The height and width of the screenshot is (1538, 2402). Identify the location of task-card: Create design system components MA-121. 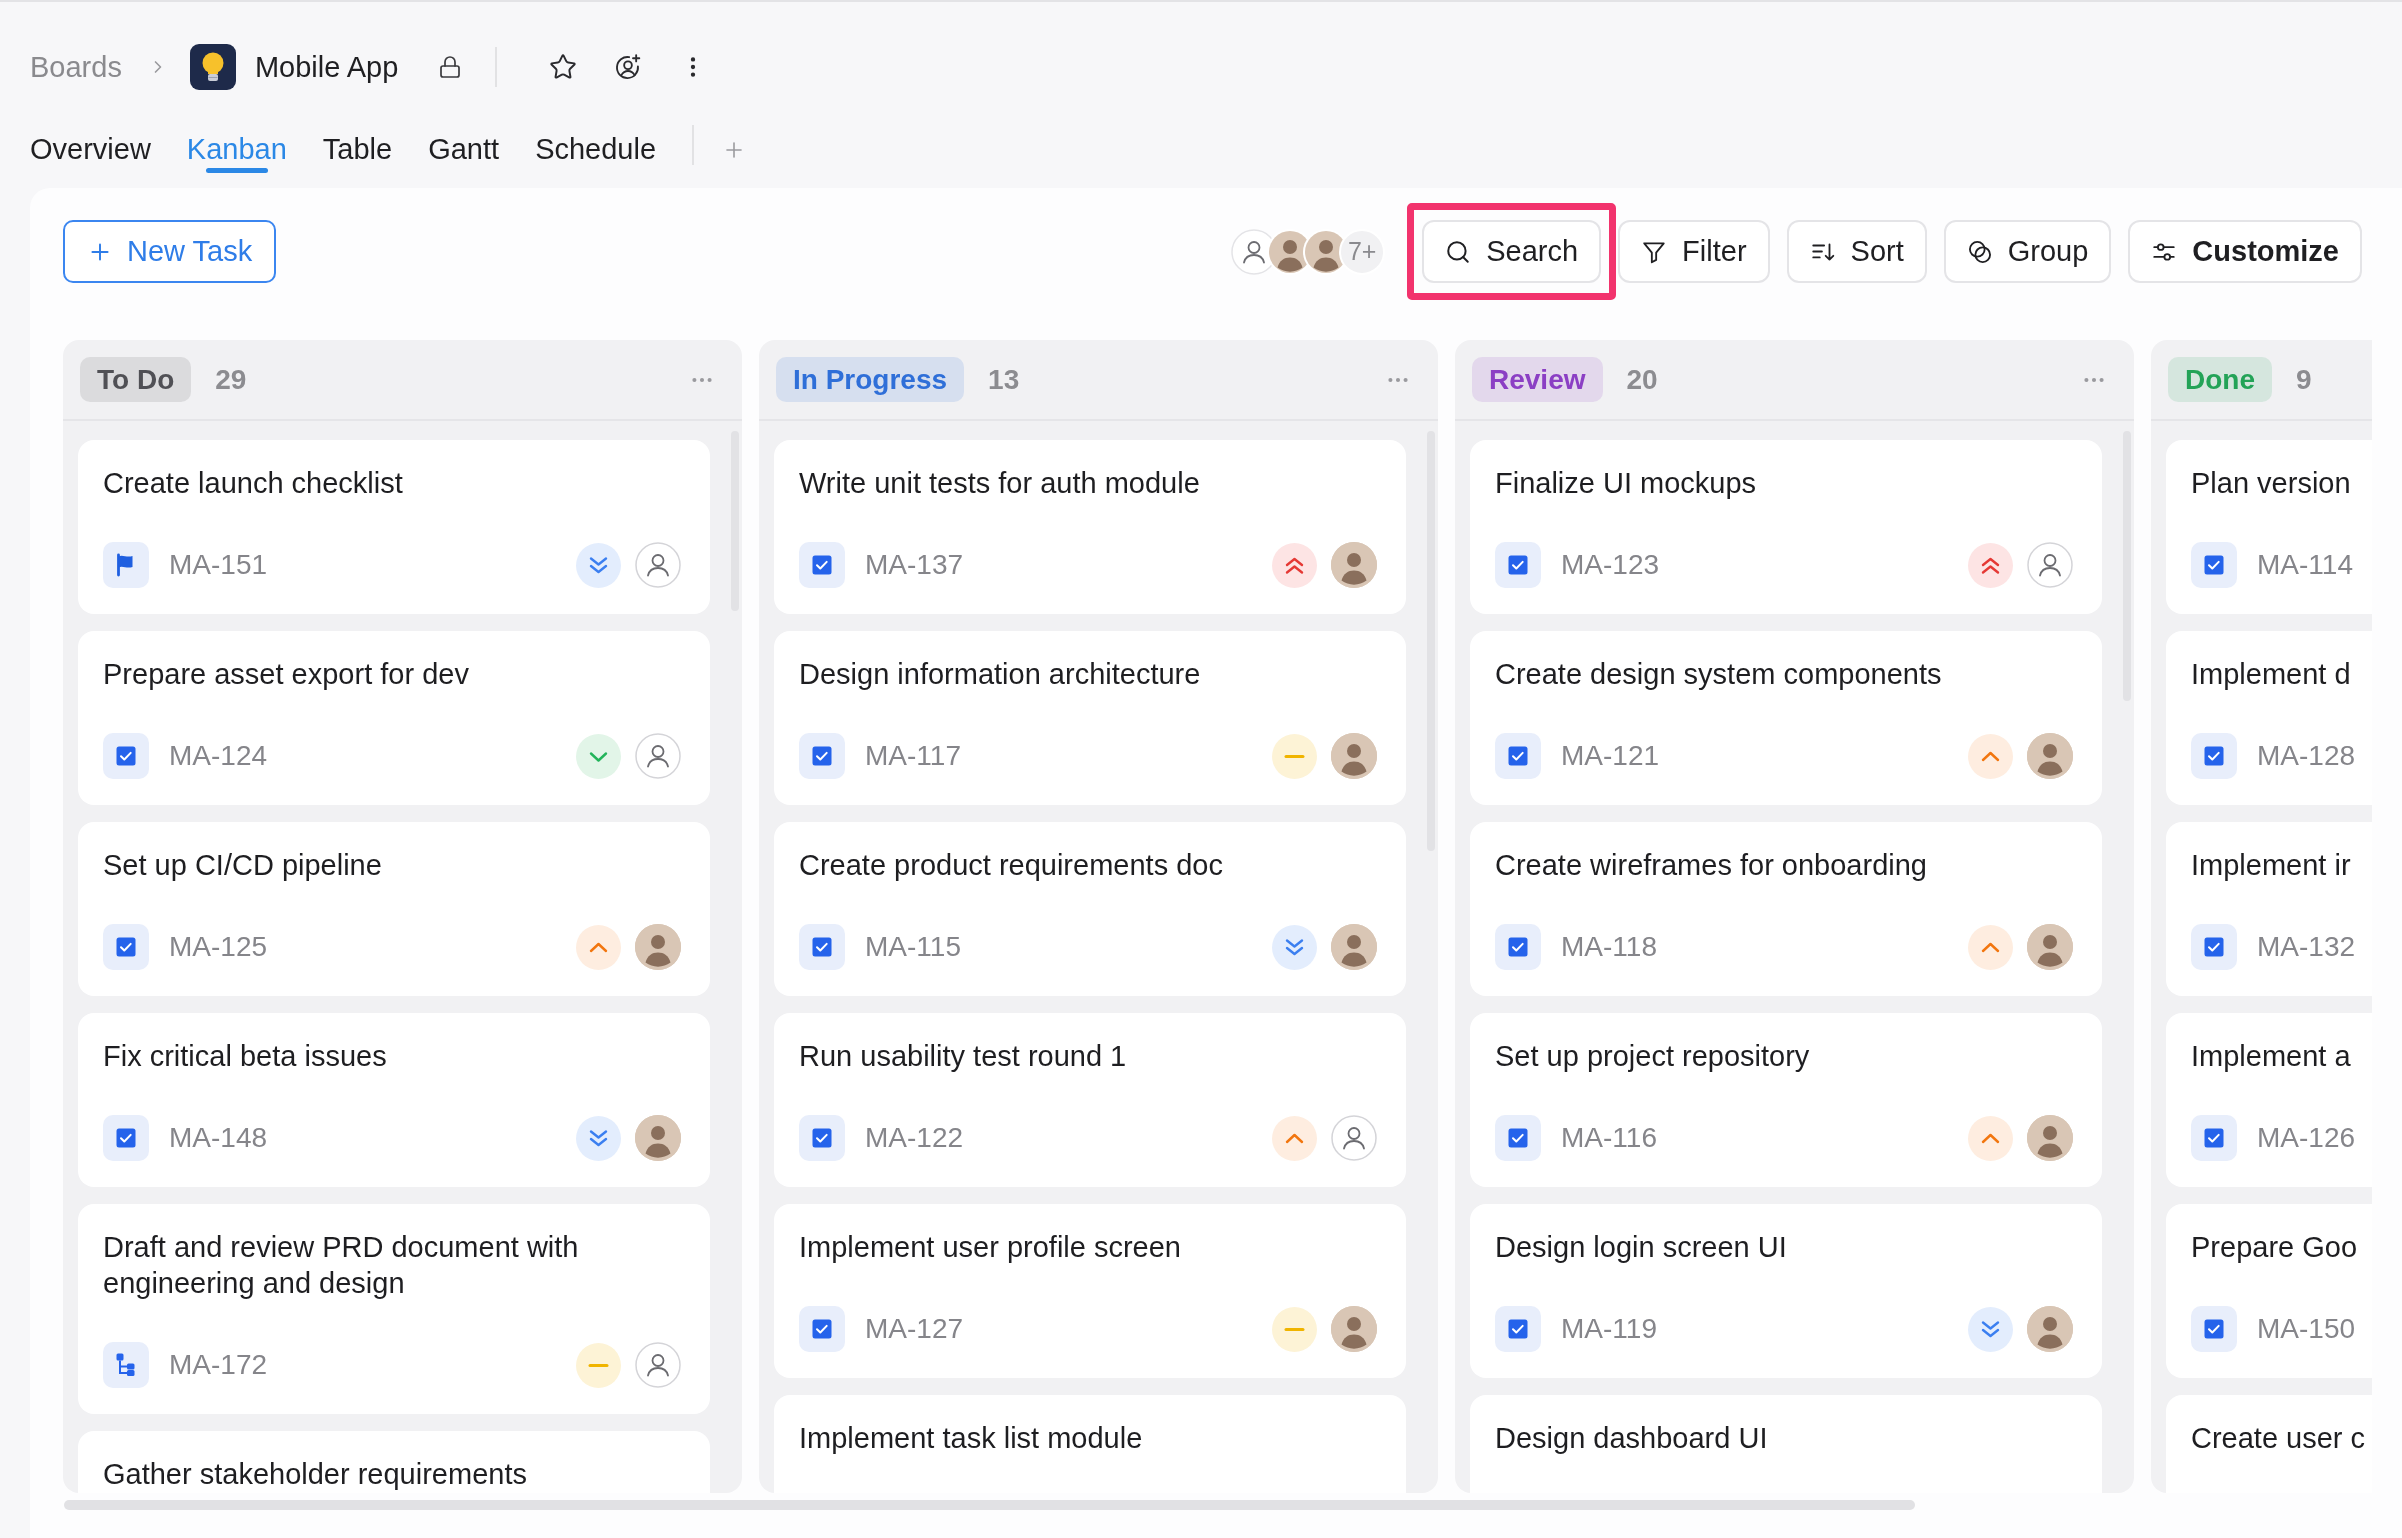
(1786, 718).